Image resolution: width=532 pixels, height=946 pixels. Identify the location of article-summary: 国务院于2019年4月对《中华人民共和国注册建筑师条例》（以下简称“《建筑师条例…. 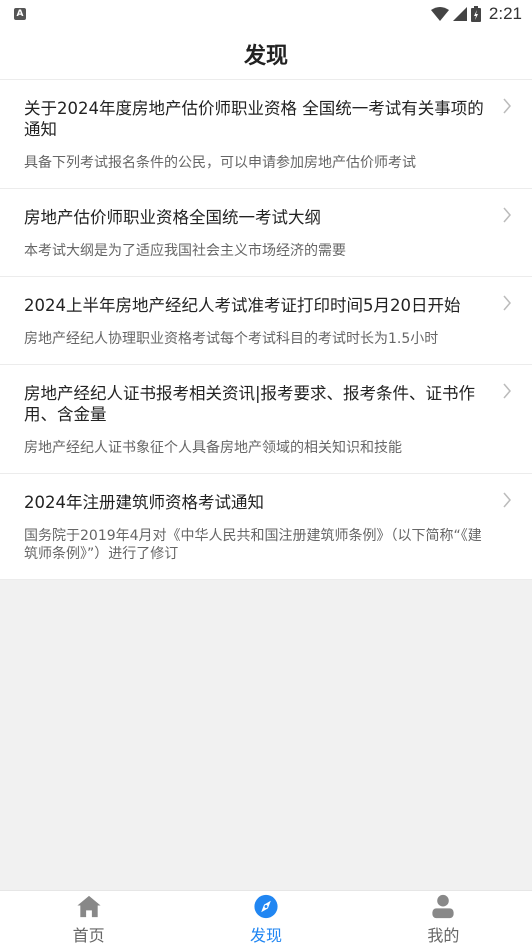
(253, 545).